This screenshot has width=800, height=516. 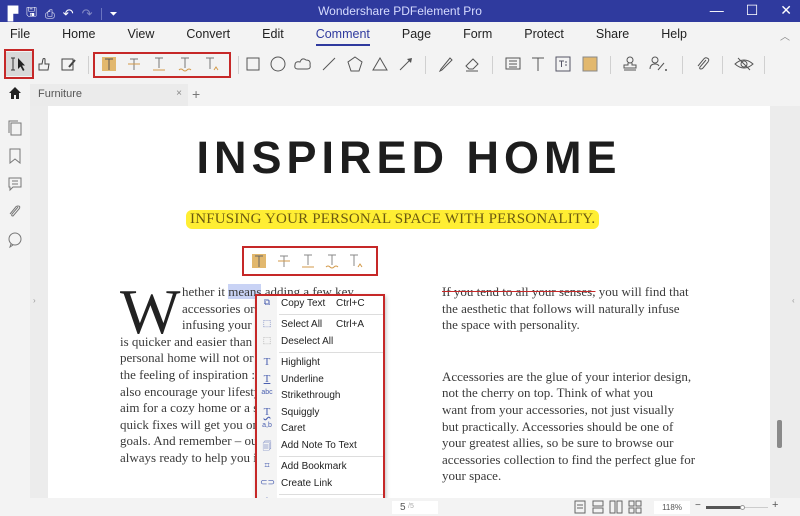 I want to click on attachment-tool-button, so click(x=703, y=64).